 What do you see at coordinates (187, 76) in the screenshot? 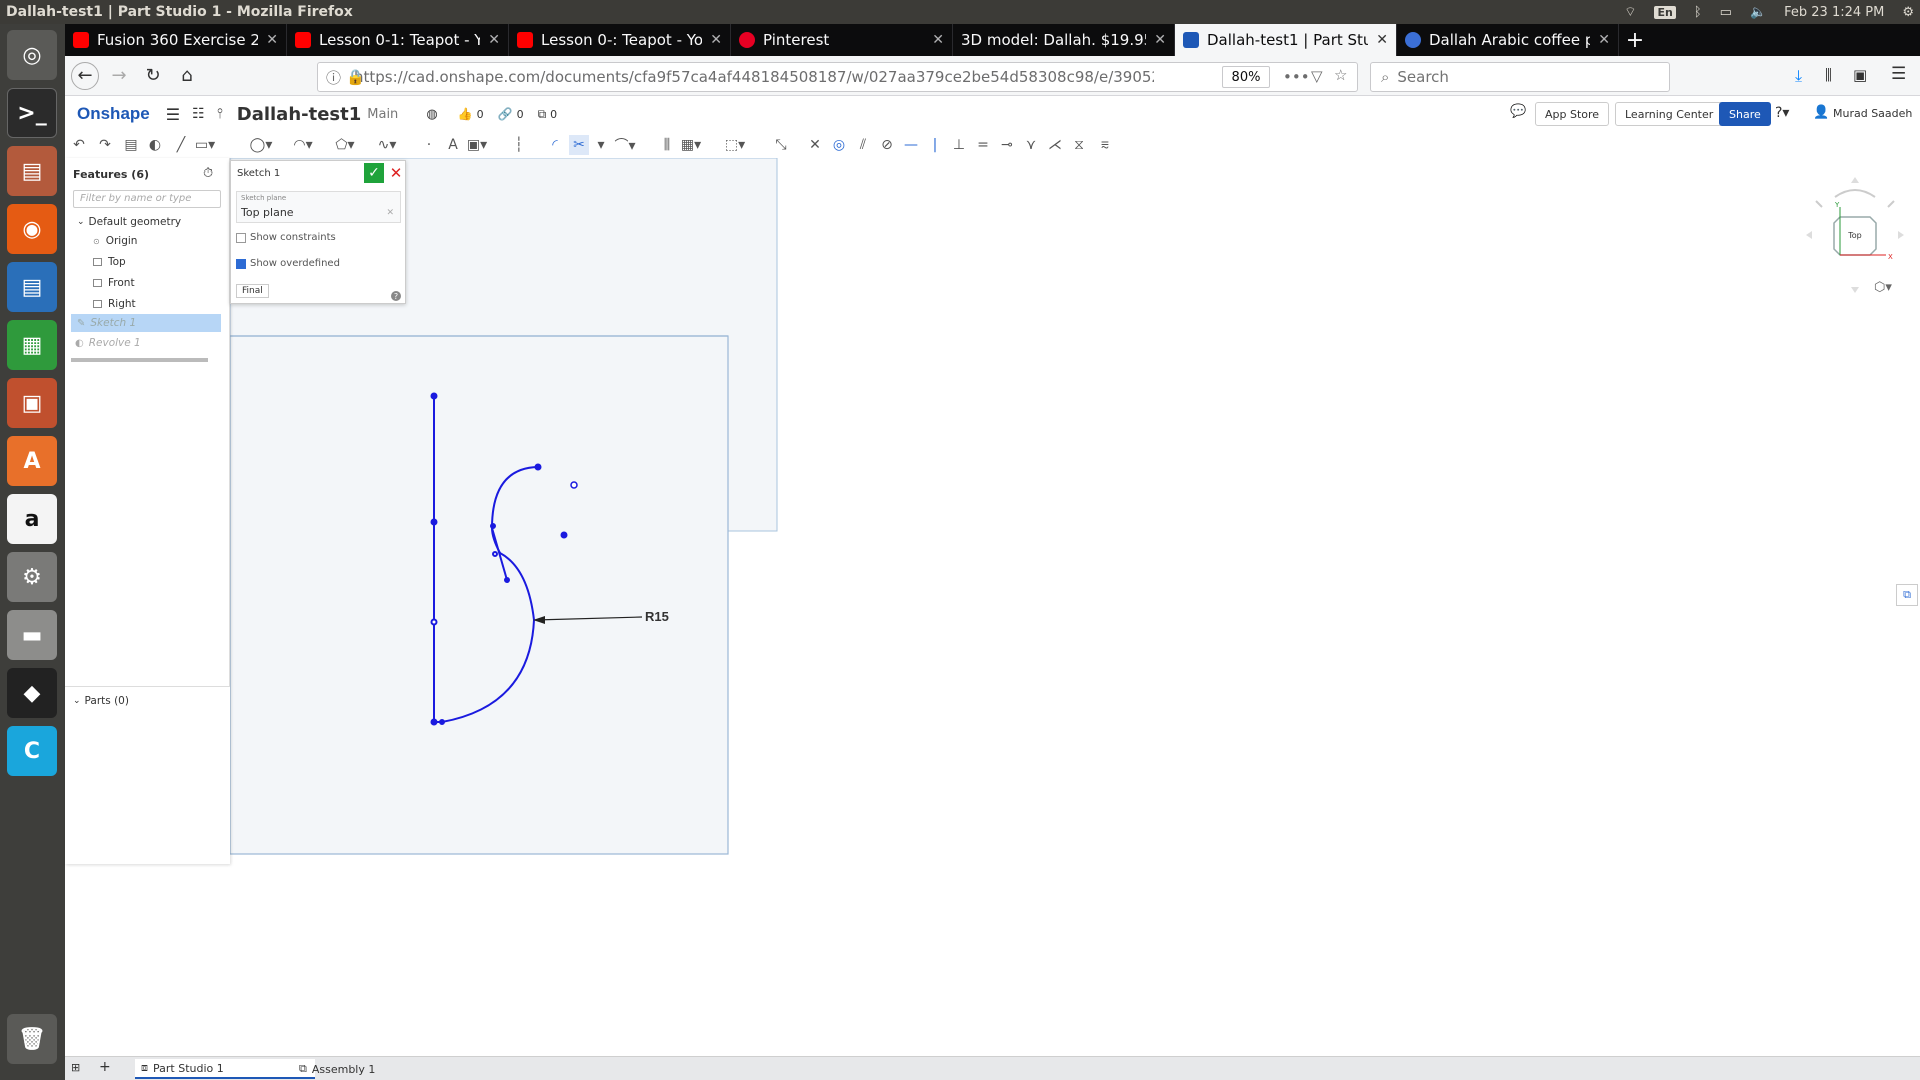
I see `home-icon: ⌂` at bounding box center [187, 76].